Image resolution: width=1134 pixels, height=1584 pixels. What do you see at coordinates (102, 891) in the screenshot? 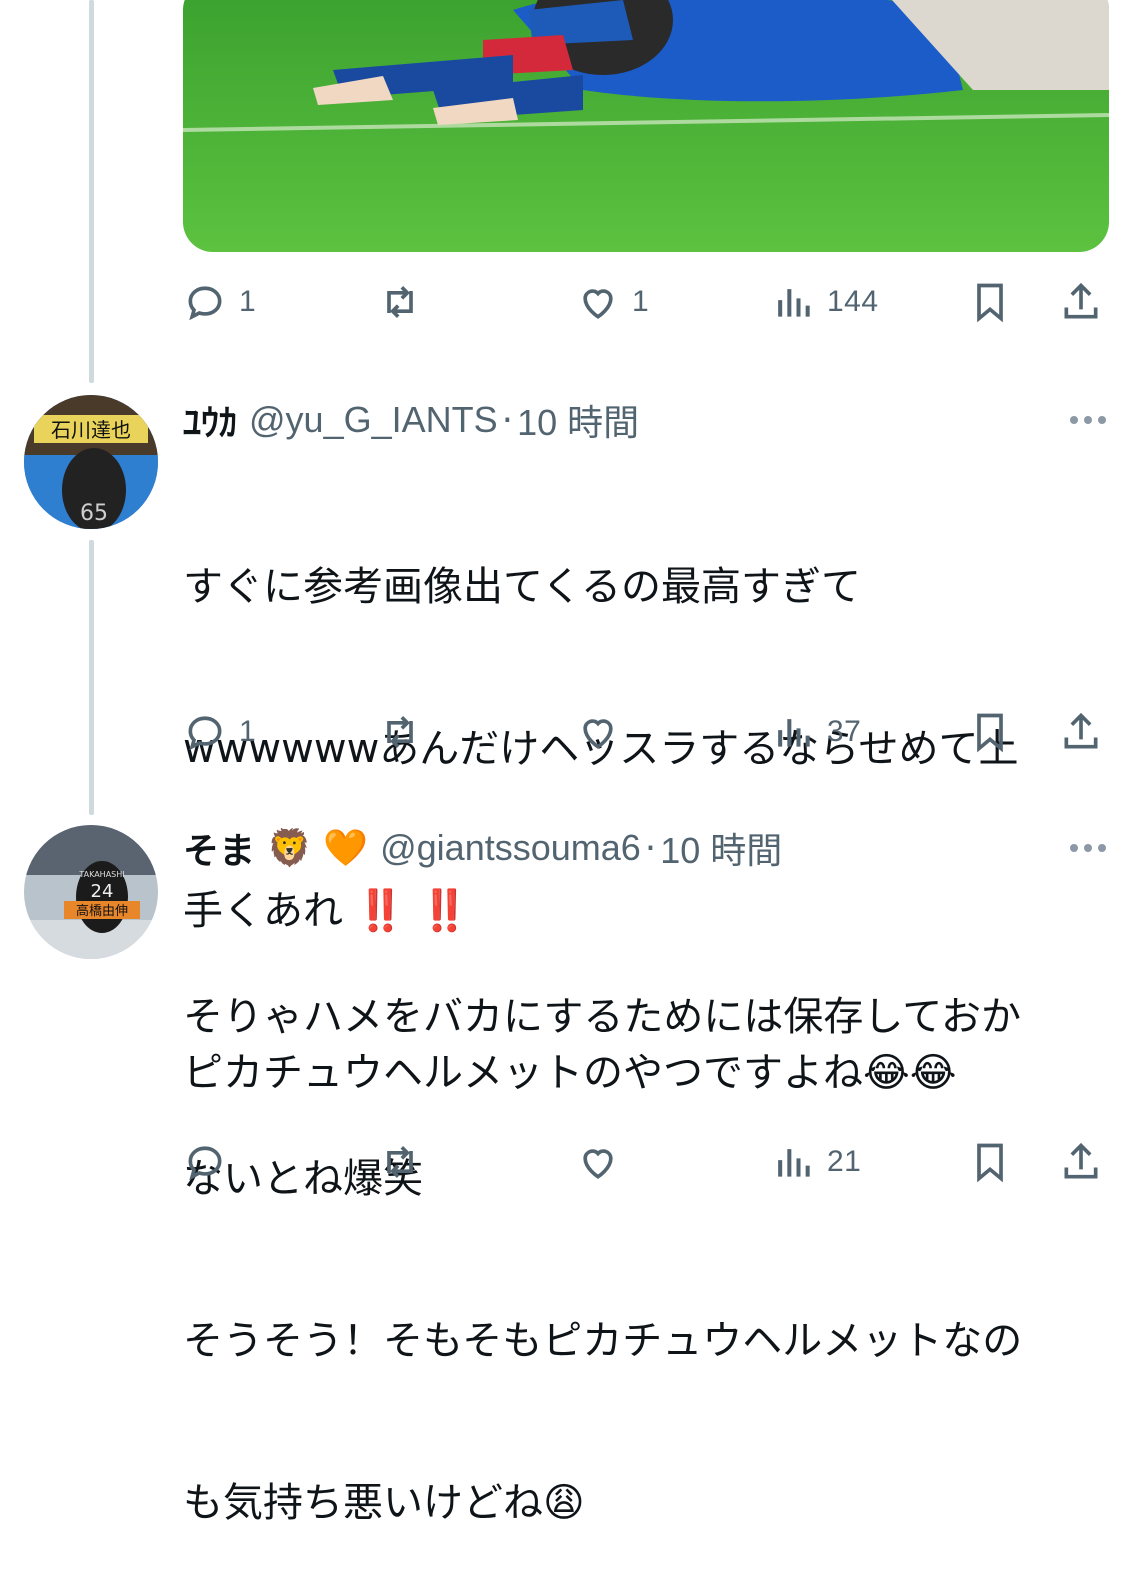
I see `avatar-number: 24` at bounding box center [102, 891].